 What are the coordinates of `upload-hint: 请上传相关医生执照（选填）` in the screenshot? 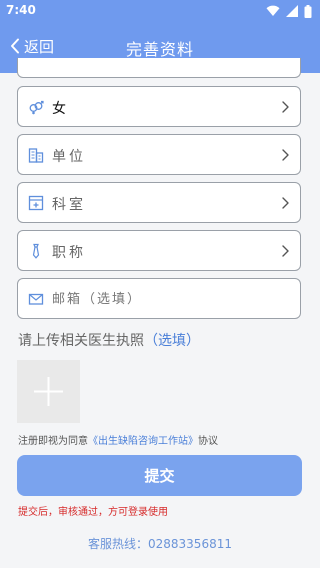 It's located at (109, 340).